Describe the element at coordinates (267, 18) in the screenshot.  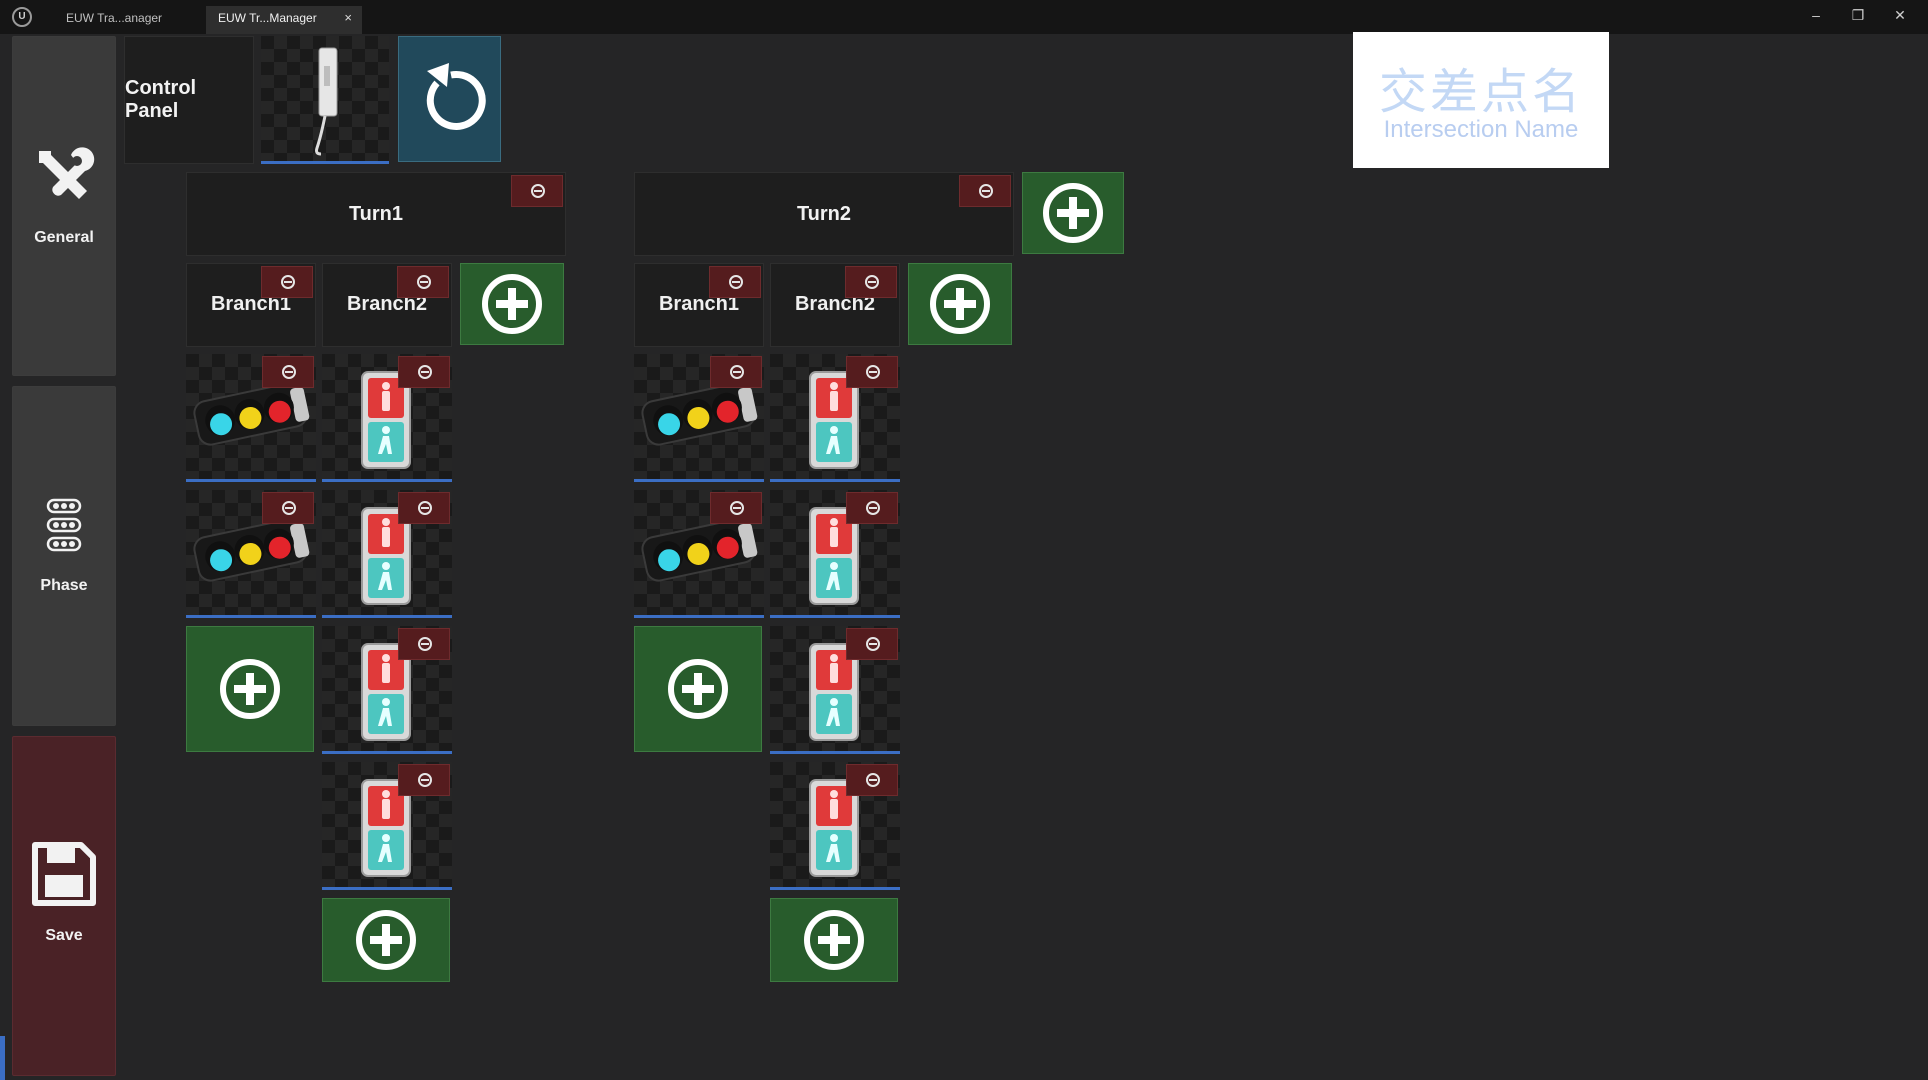
I see `tab-2-label: EUW Tr...Manager` at that location.